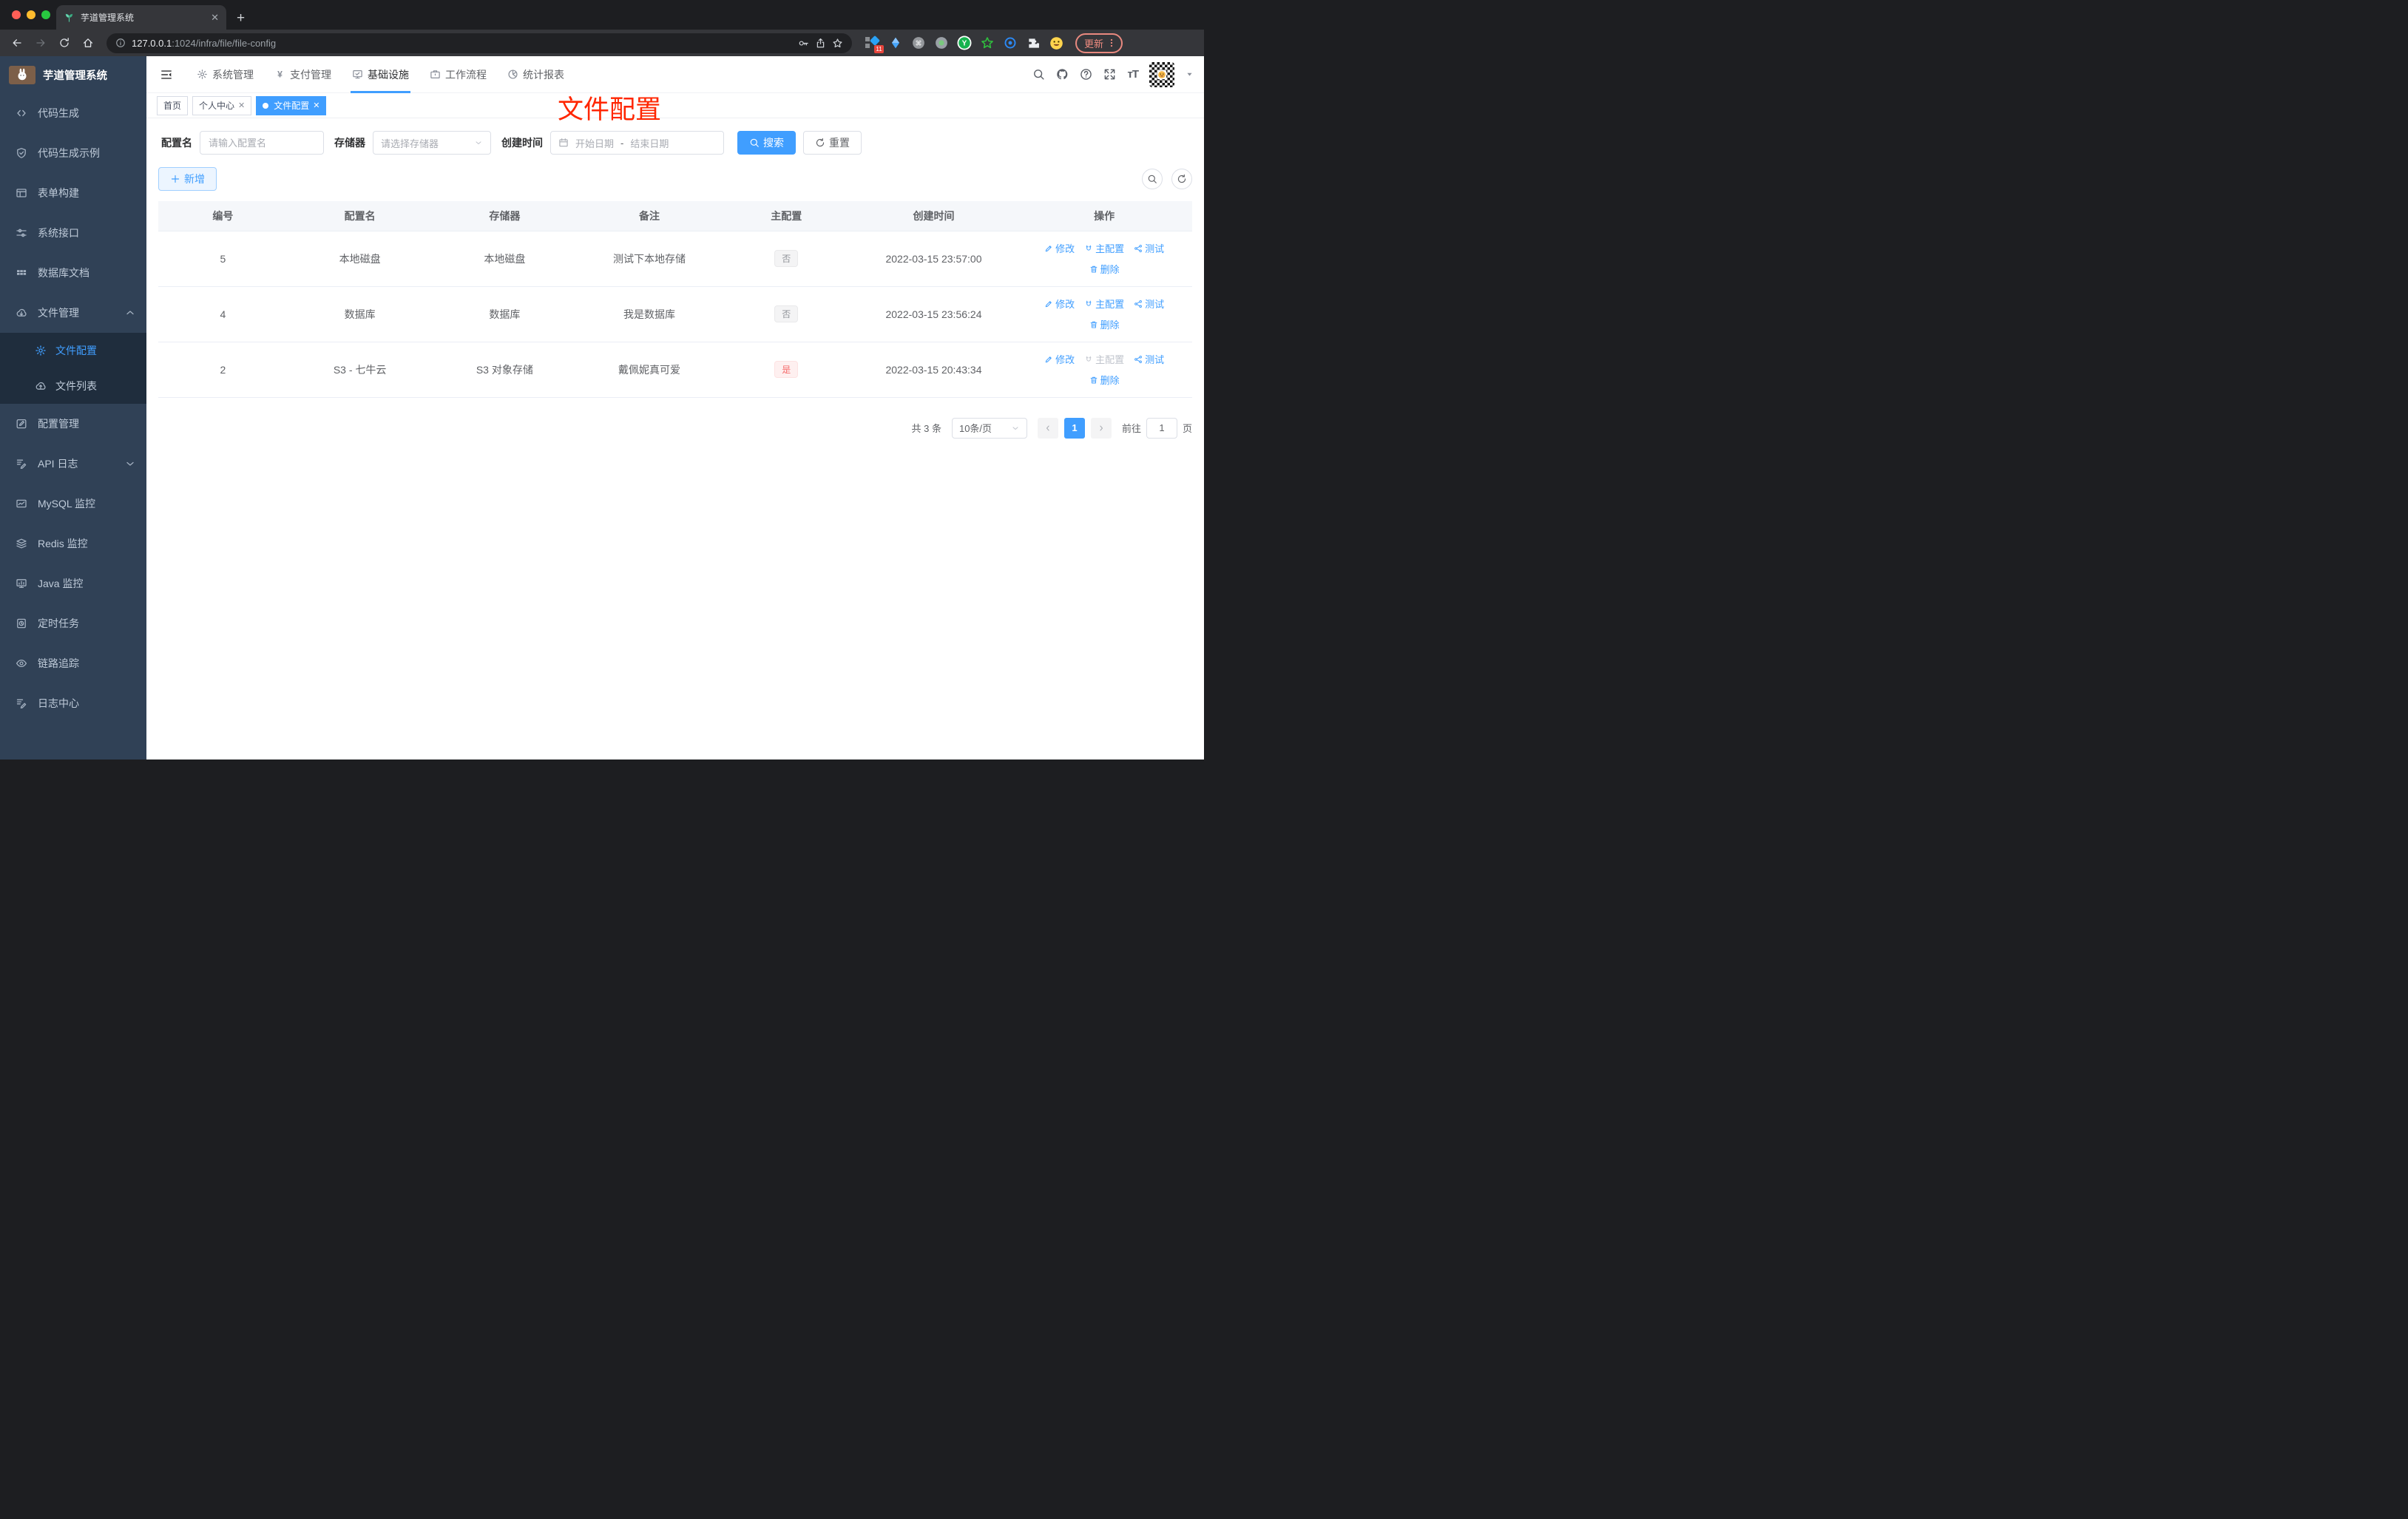 Image resolution: width=2408 pixels, height=1519 pixels. Describe the element at coordinates (1099, 43) in the screenshot. I see `browser-update-button: 更新` at that location.